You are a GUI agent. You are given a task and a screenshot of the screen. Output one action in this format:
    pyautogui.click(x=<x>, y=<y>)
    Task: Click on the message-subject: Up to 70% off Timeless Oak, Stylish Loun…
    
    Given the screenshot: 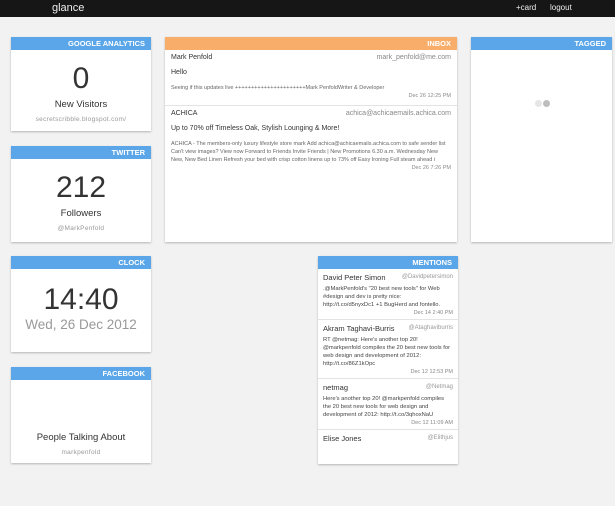 What is the action you would take?
    pyautogui.click(x=255, y=128)
    